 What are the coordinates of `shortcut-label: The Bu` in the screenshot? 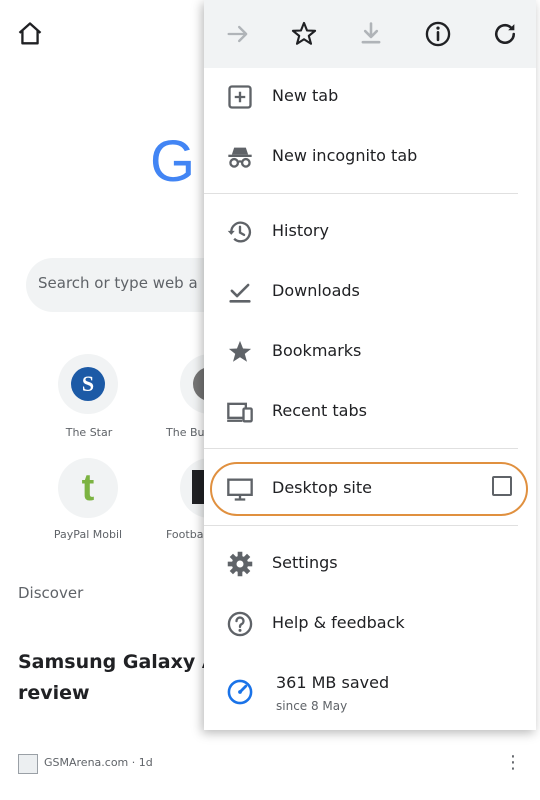 It's located at (185, 432).